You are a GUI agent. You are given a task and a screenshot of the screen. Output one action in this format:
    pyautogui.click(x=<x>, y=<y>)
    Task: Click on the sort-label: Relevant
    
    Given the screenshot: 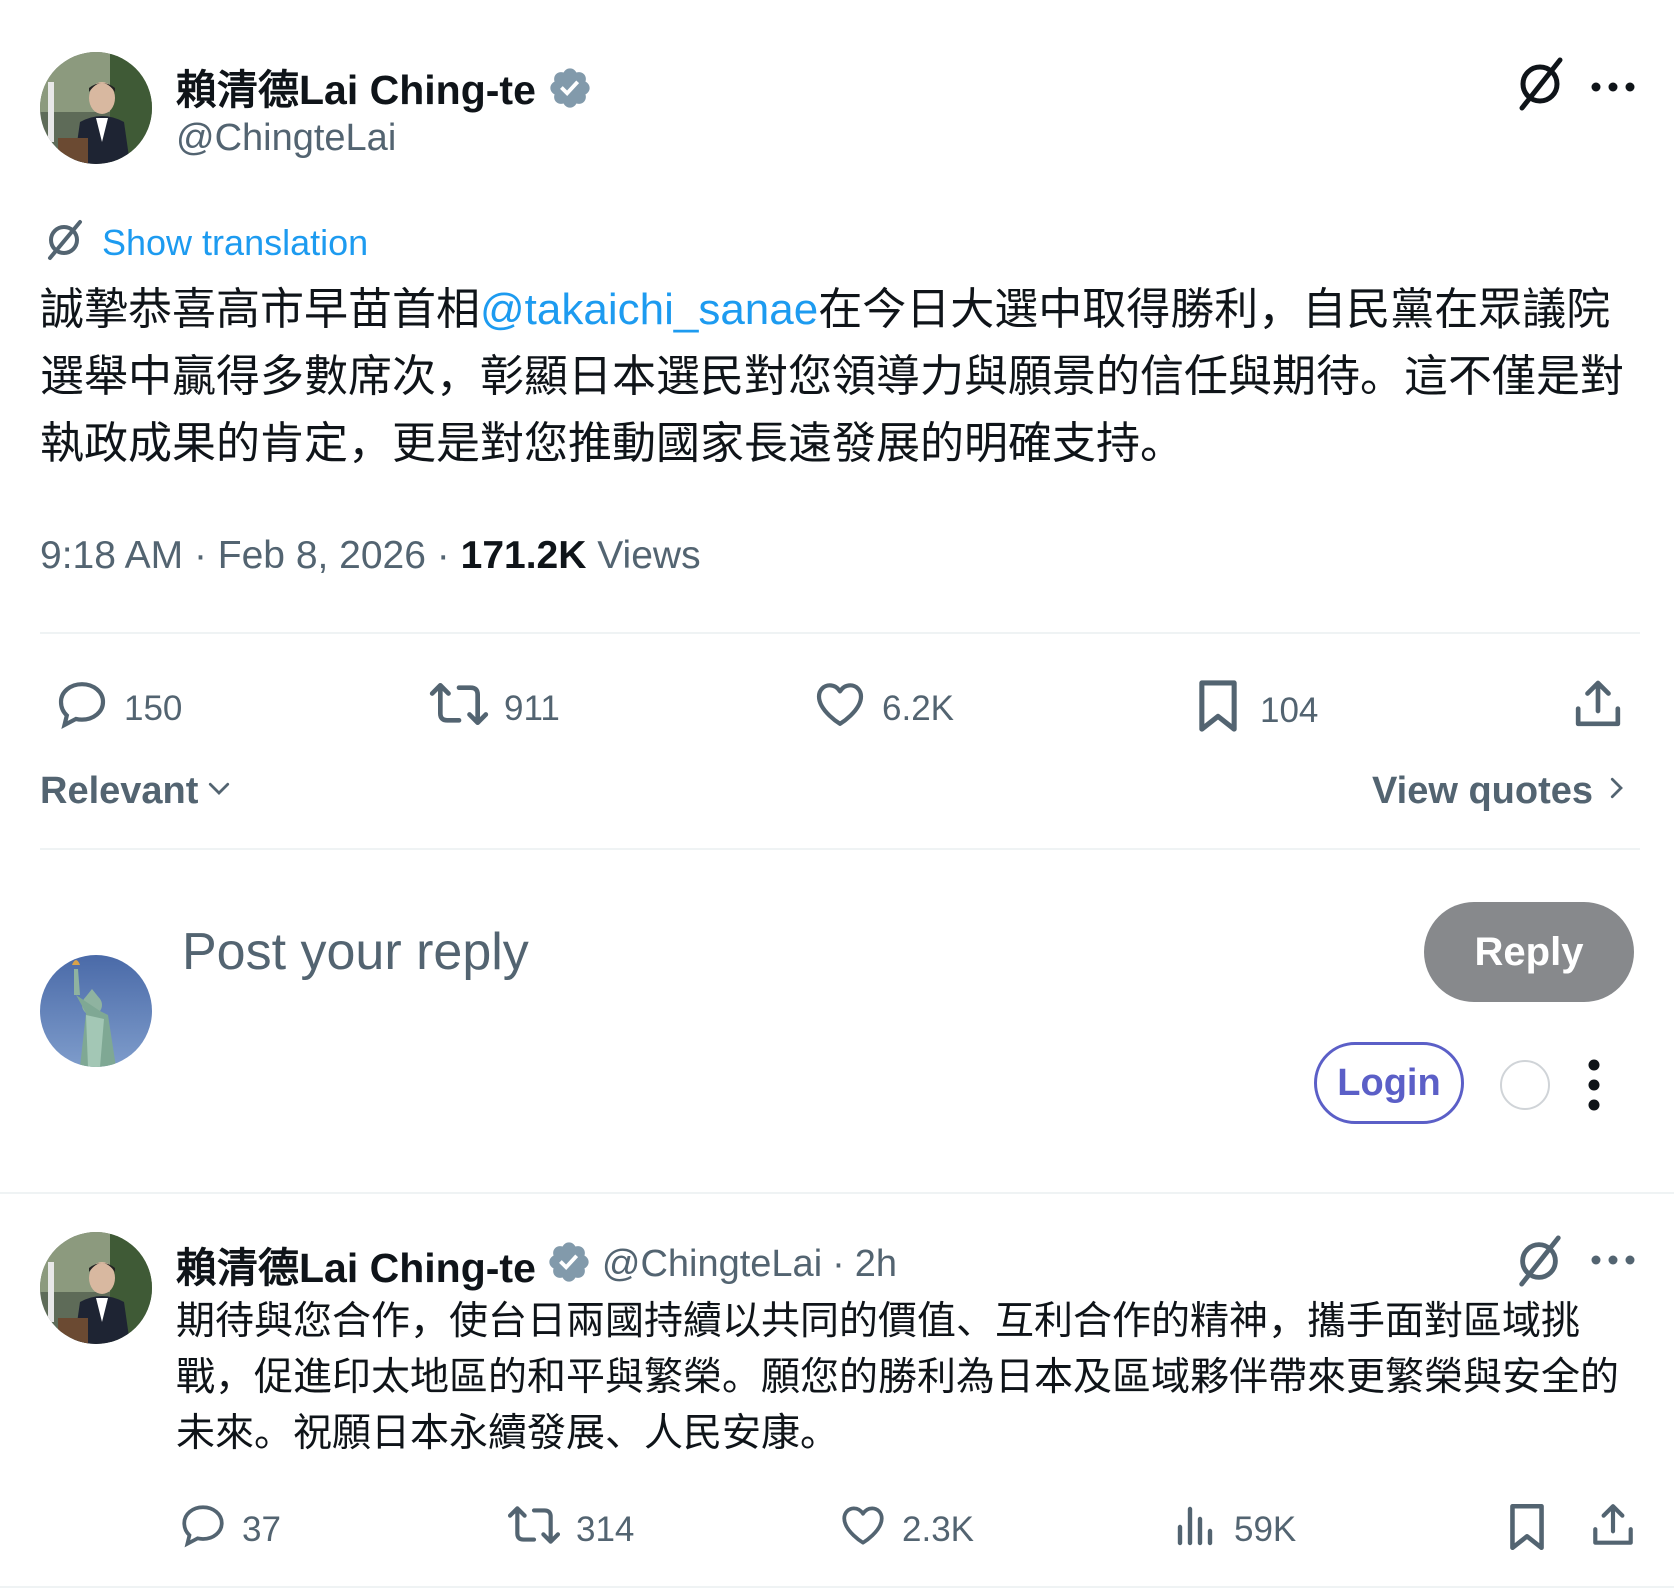 What is the action you would take?
    pyautogui.click(x=119, y=791)
    